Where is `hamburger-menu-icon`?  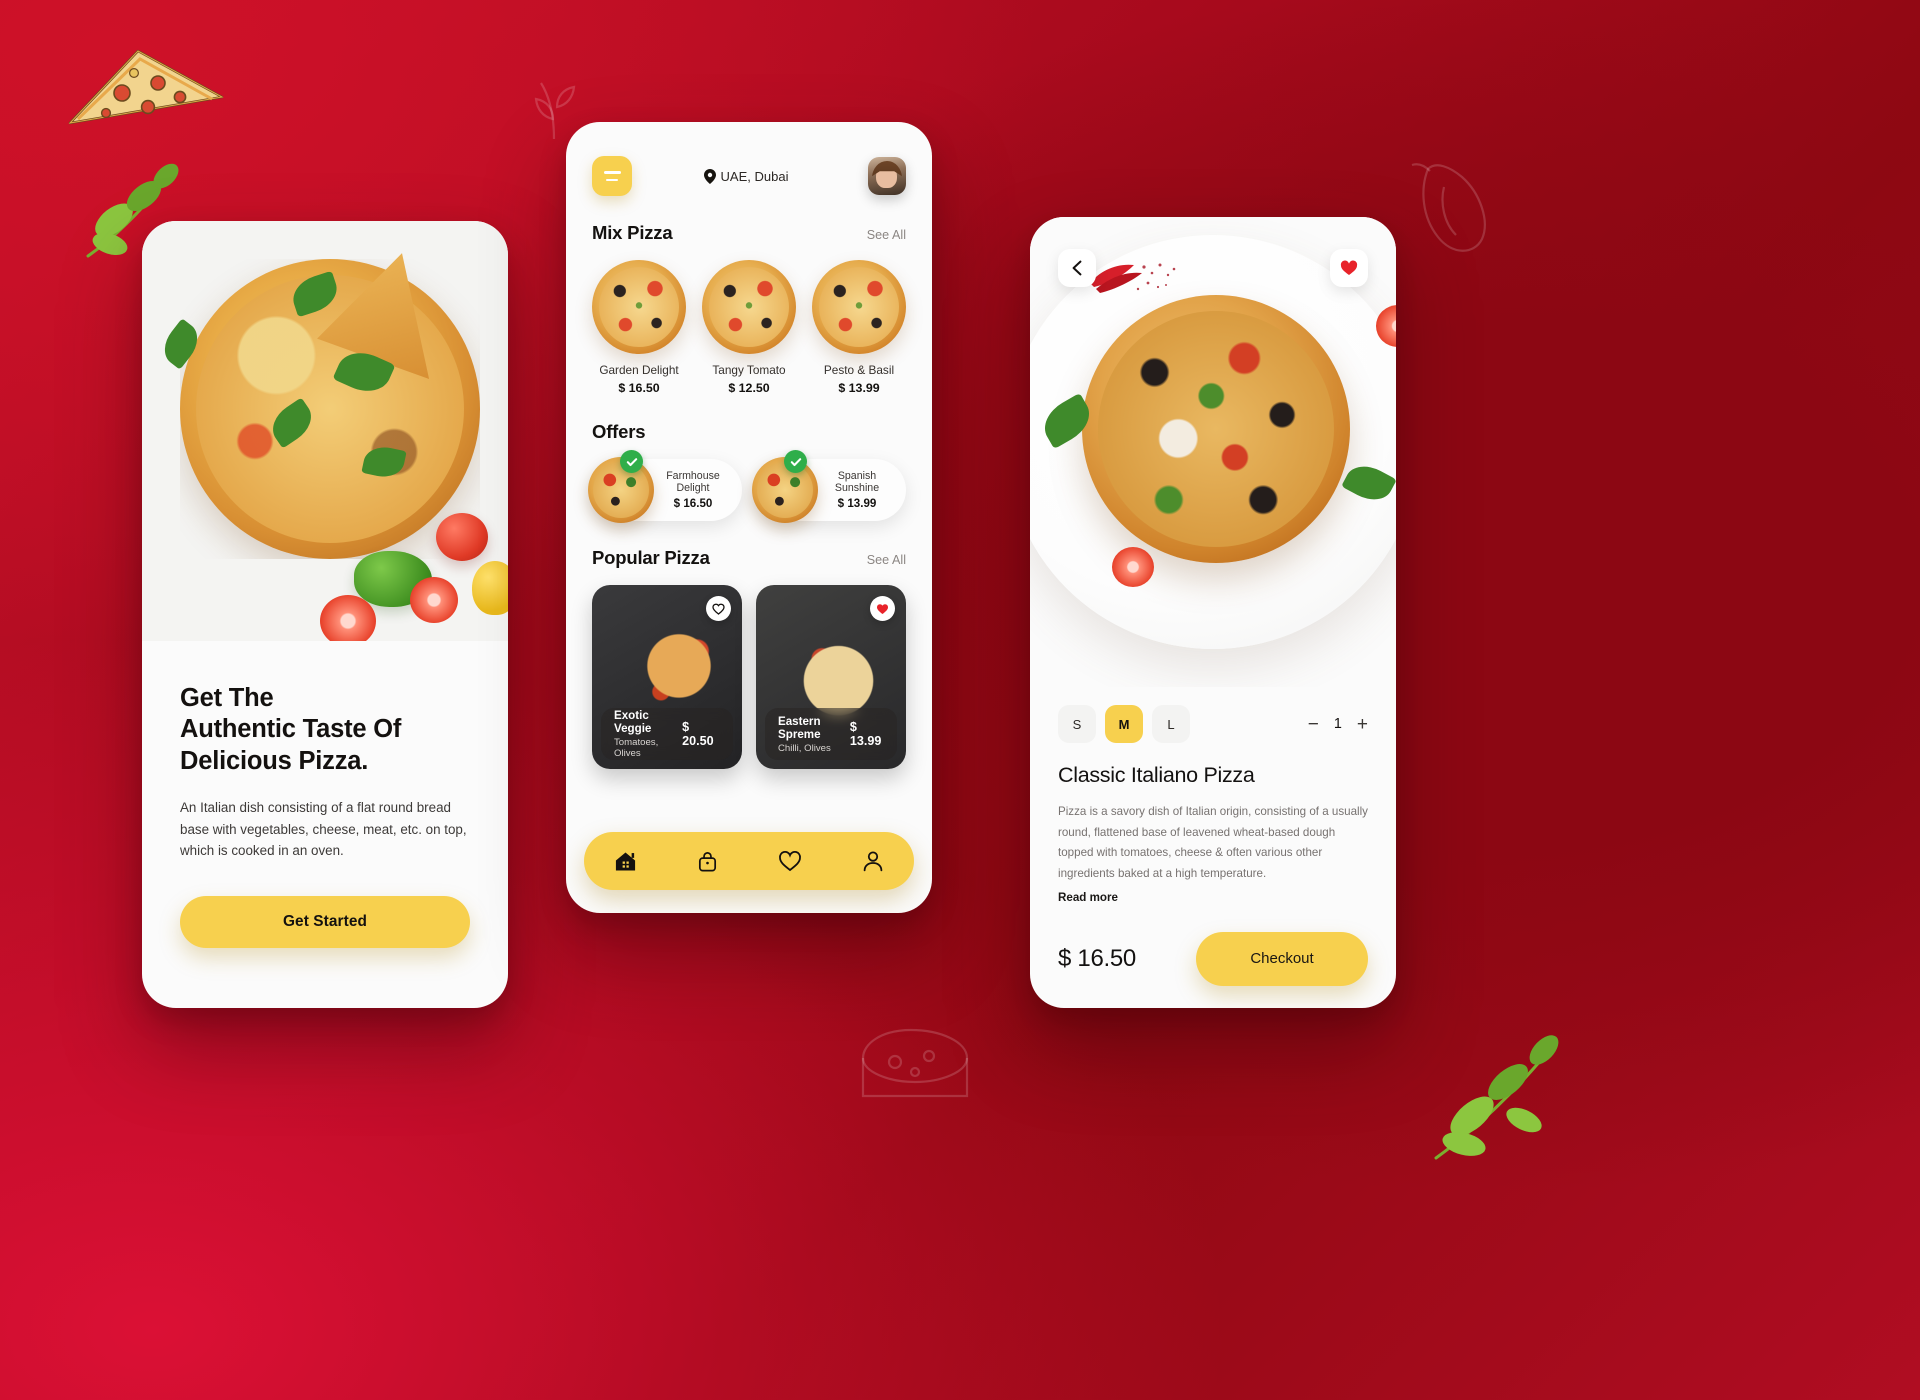
hamburger-menu-icon is located at coordinates (612, 176).